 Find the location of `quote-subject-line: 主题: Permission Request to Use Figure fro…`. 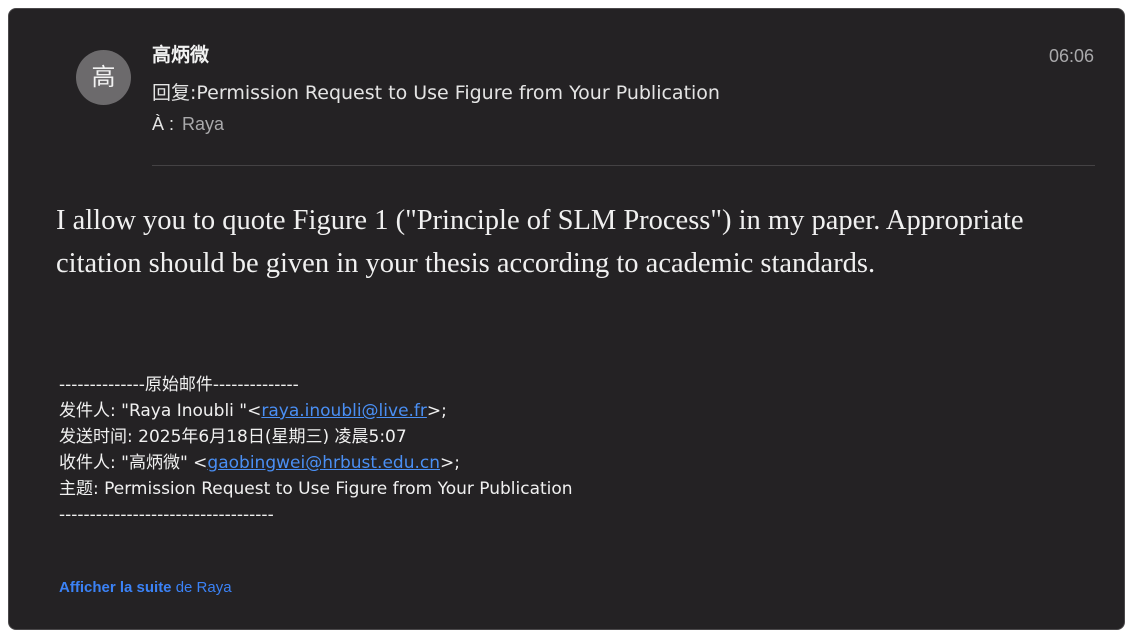

quote-subject-line: 主题: Permission Request to Use Figure fro… is located at coordinates (316, 489).